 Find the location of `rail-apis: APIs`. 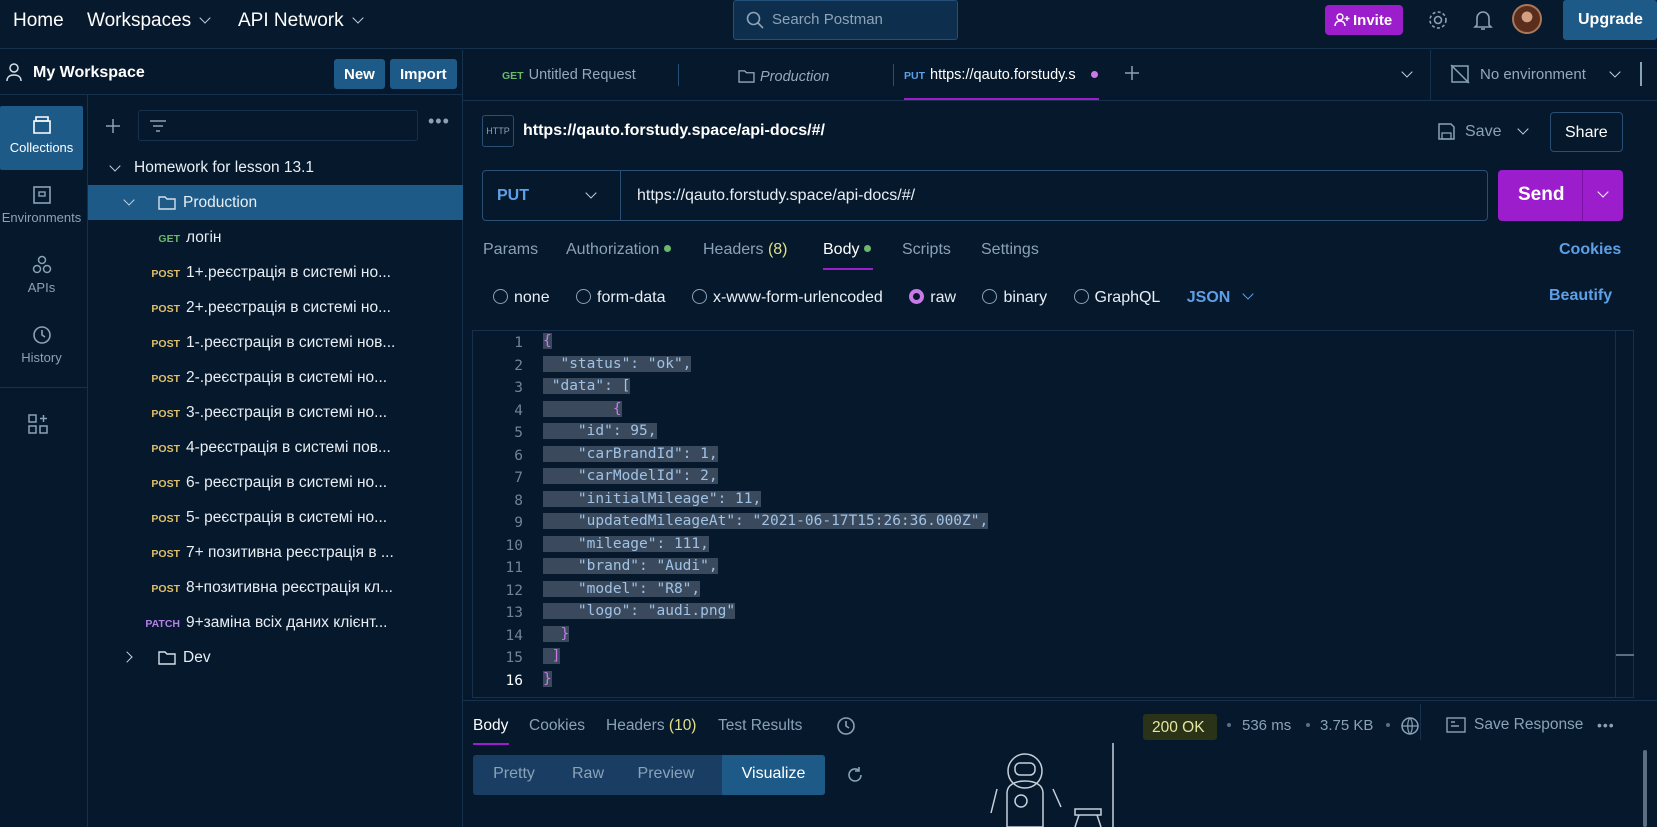

rail-apis: APIs is located at coordinates (41, 278).